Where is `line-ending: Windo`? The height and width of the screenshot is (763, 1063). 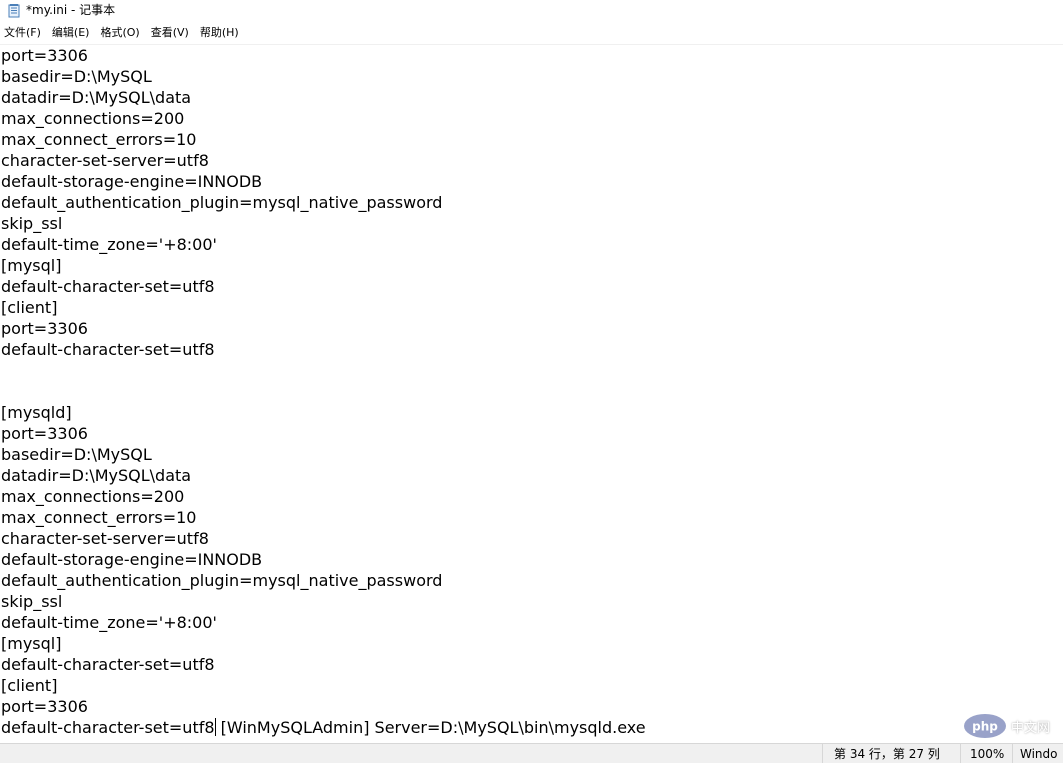
line-ending: Windo is located at coordinates (1039, 754).